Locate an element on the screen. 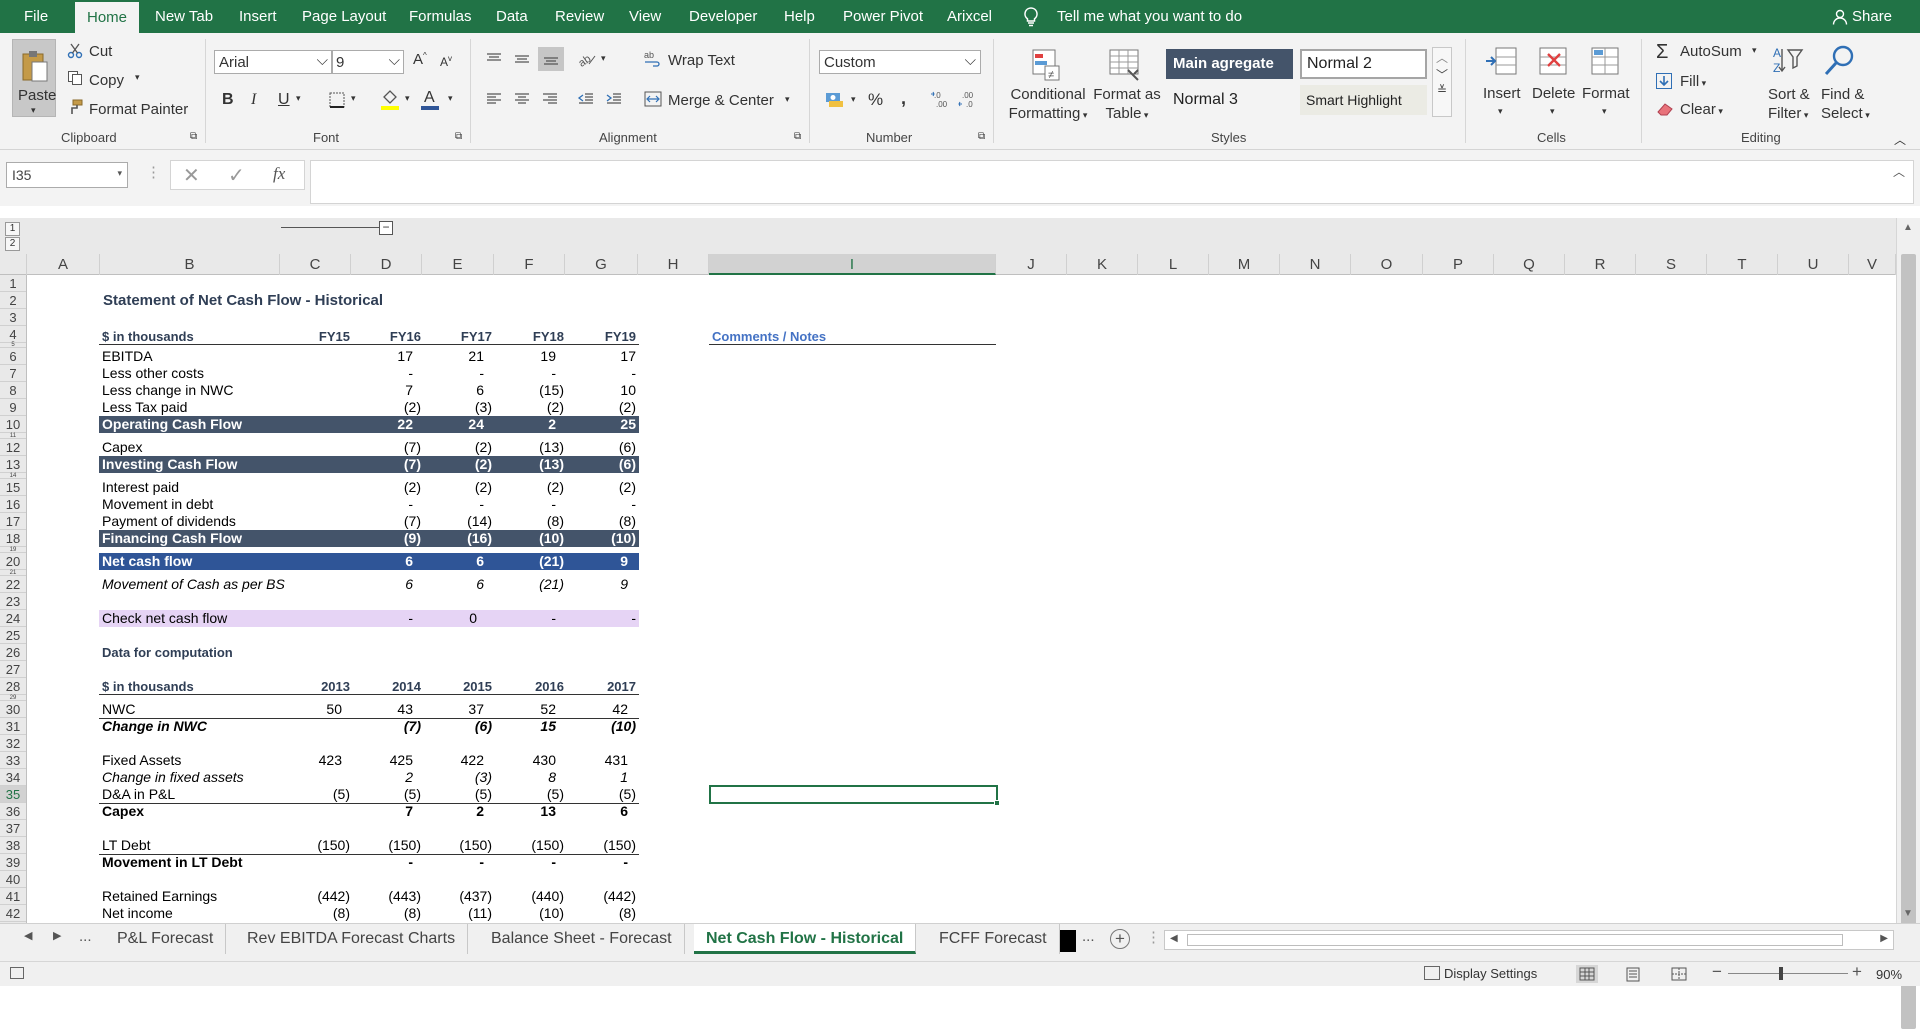 Image resolution: width=1920 pixels, height=1029 pixels. col-header-j: J is located at coordinates (1031, 264).